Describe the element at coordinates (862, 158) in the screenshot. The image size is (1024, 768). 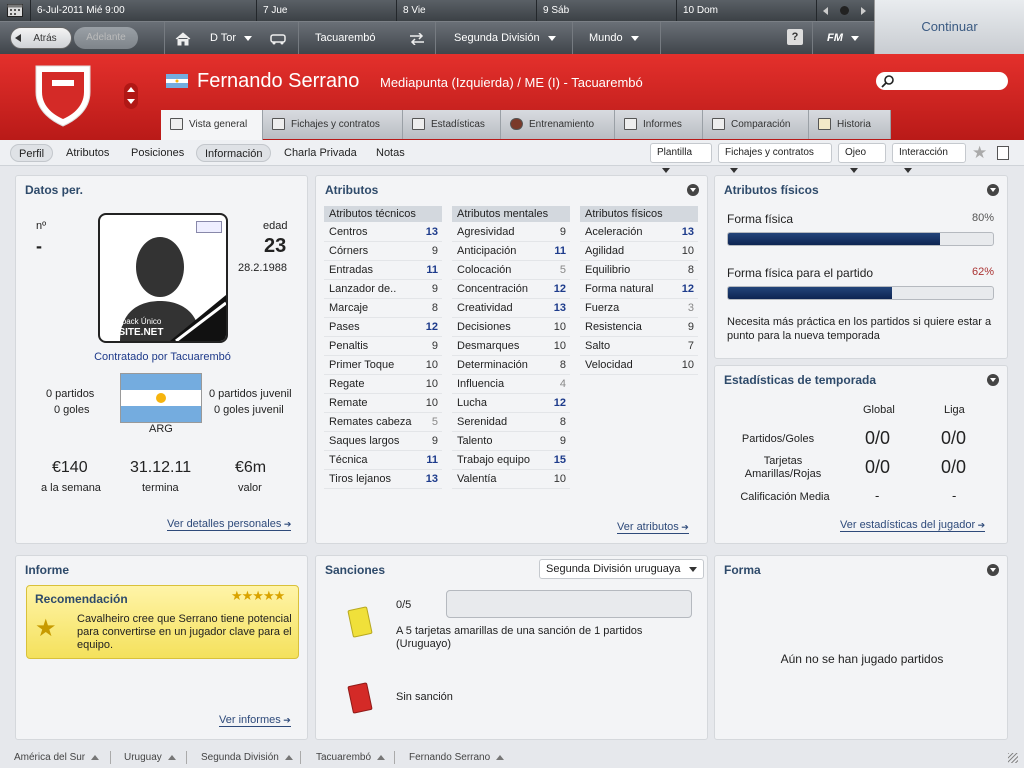
I see `ojeo-dropdown: Ojeo` at that location.